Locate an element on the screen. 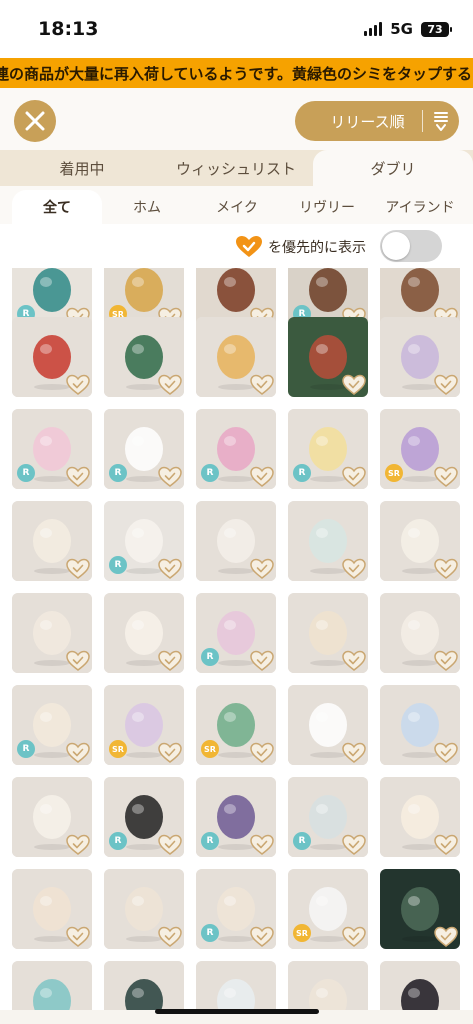  item-small-bust is located at coordinates (328, 985).